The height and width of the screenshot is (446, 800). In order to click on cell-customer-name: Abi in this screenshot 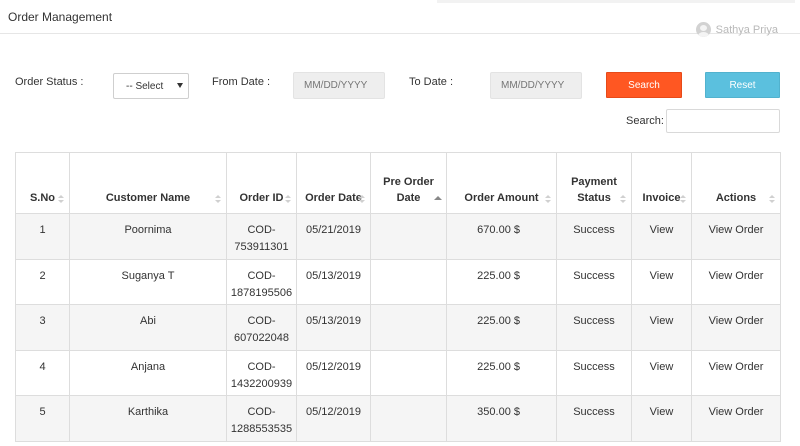, I will do `click(148, 327)`.